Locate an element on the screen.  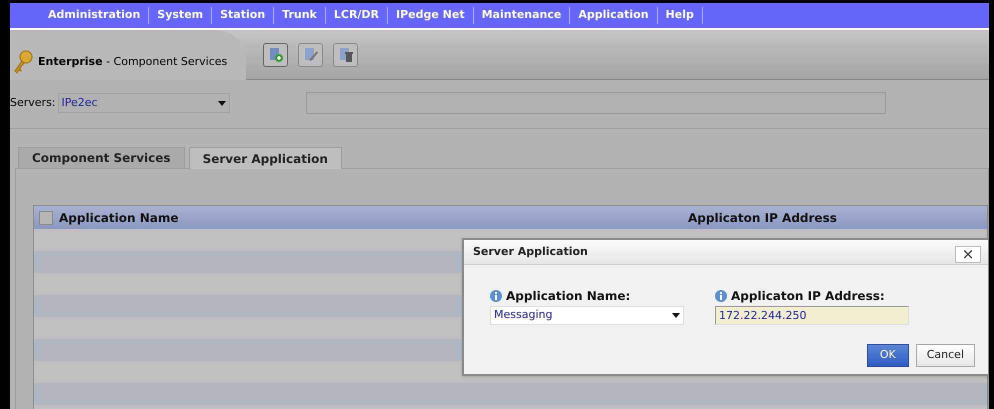
tab: Server Application is located at coordinates (265, 158).